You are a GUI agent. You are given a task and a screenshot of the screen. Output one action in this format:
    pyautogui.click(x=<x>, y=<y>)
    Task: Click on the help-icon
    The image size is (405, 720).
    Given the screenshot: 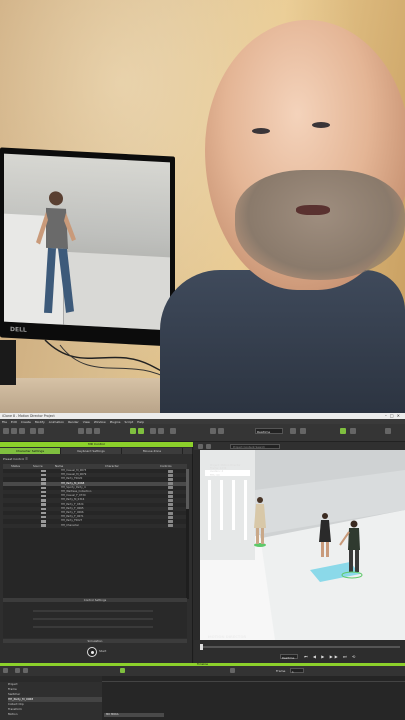 What is the action you would take?
    pyautogui.click(x=388, y=431)
    